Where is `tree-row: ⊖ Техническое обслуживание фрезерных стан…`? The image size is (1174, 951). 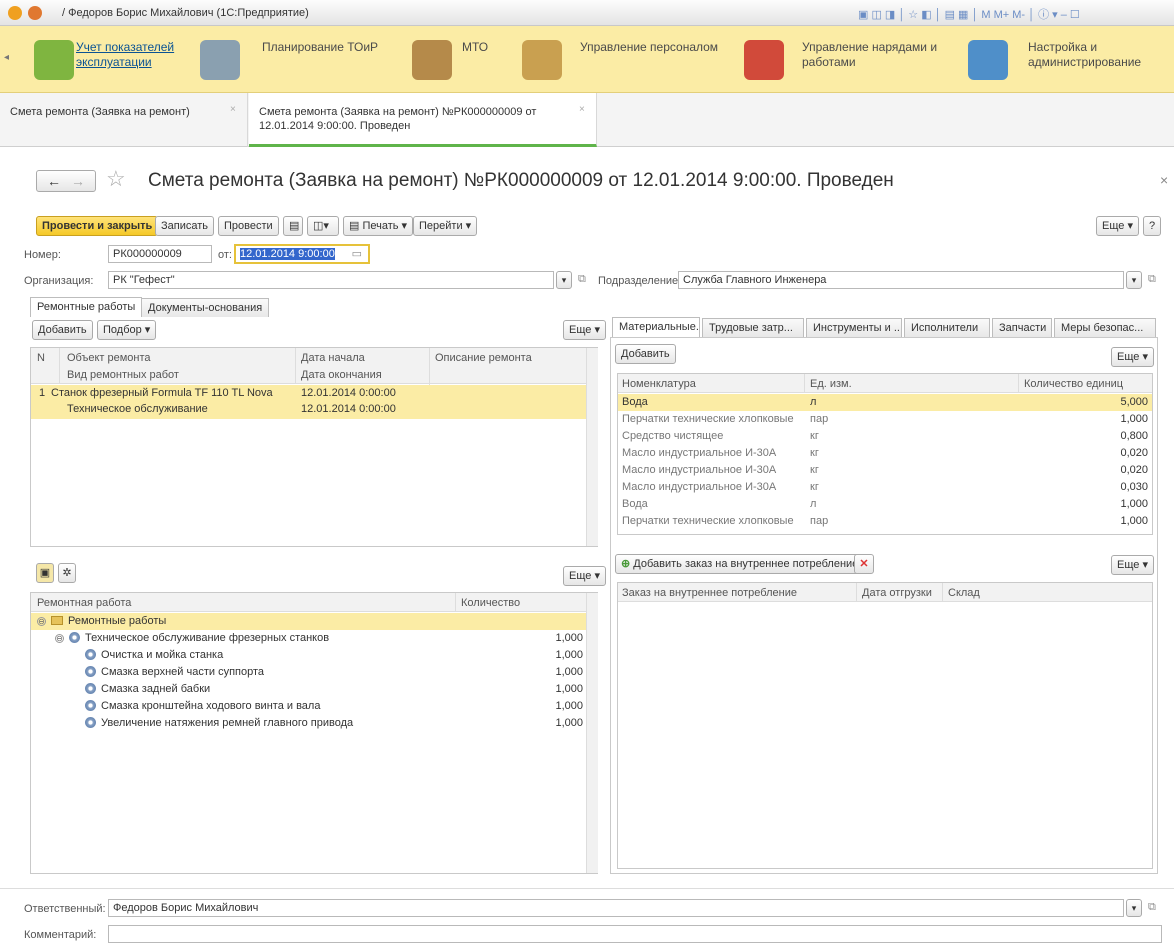
tree-row: ⊖ Техническое обслуживание фрезерных стан… is located at coordinates (308, 638).